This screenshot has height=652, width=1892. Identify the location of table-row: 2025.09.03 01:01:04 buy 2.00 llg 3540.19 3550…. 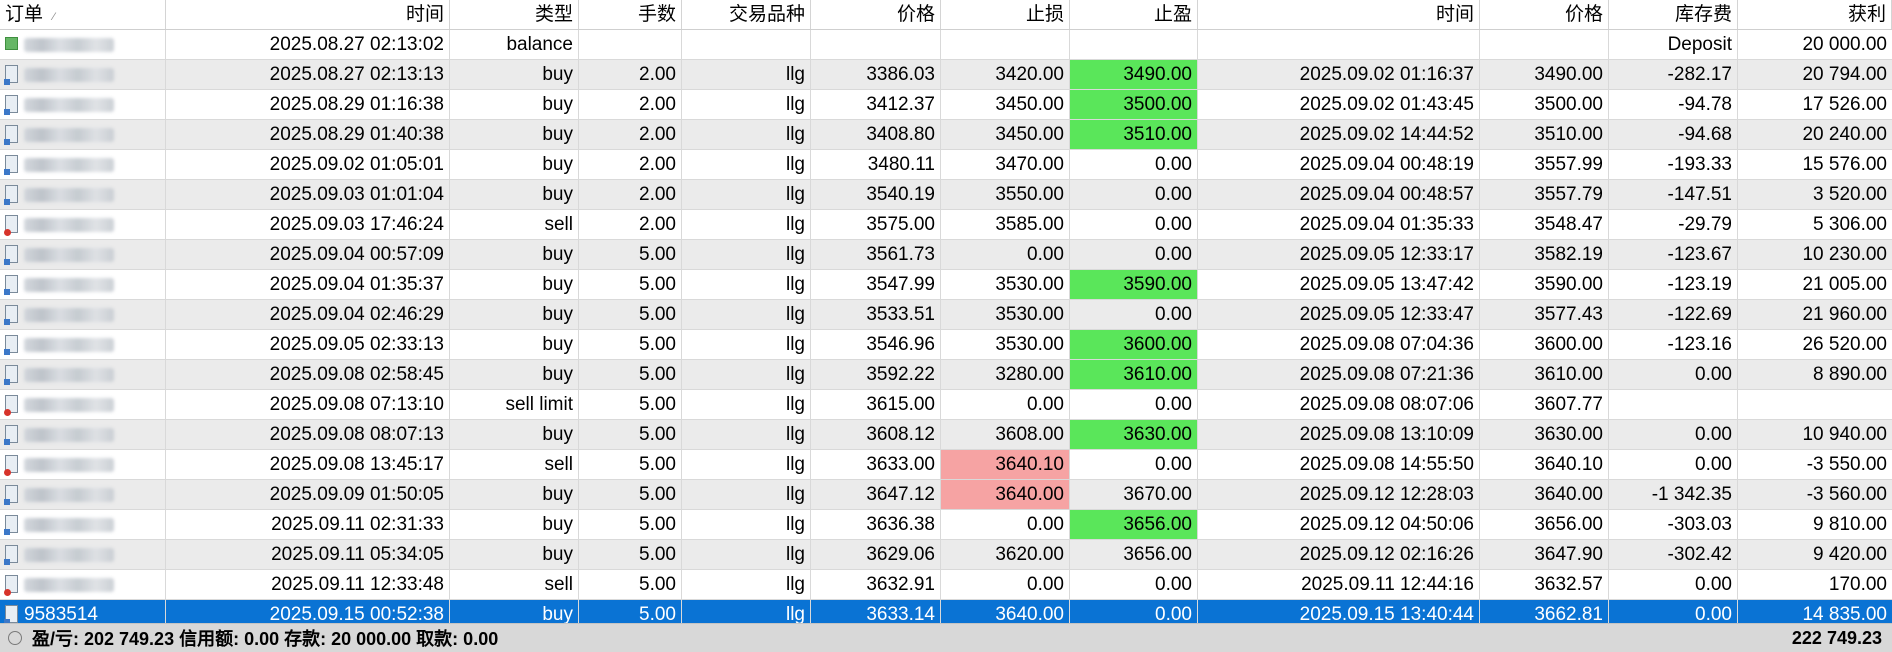
(946, 195).